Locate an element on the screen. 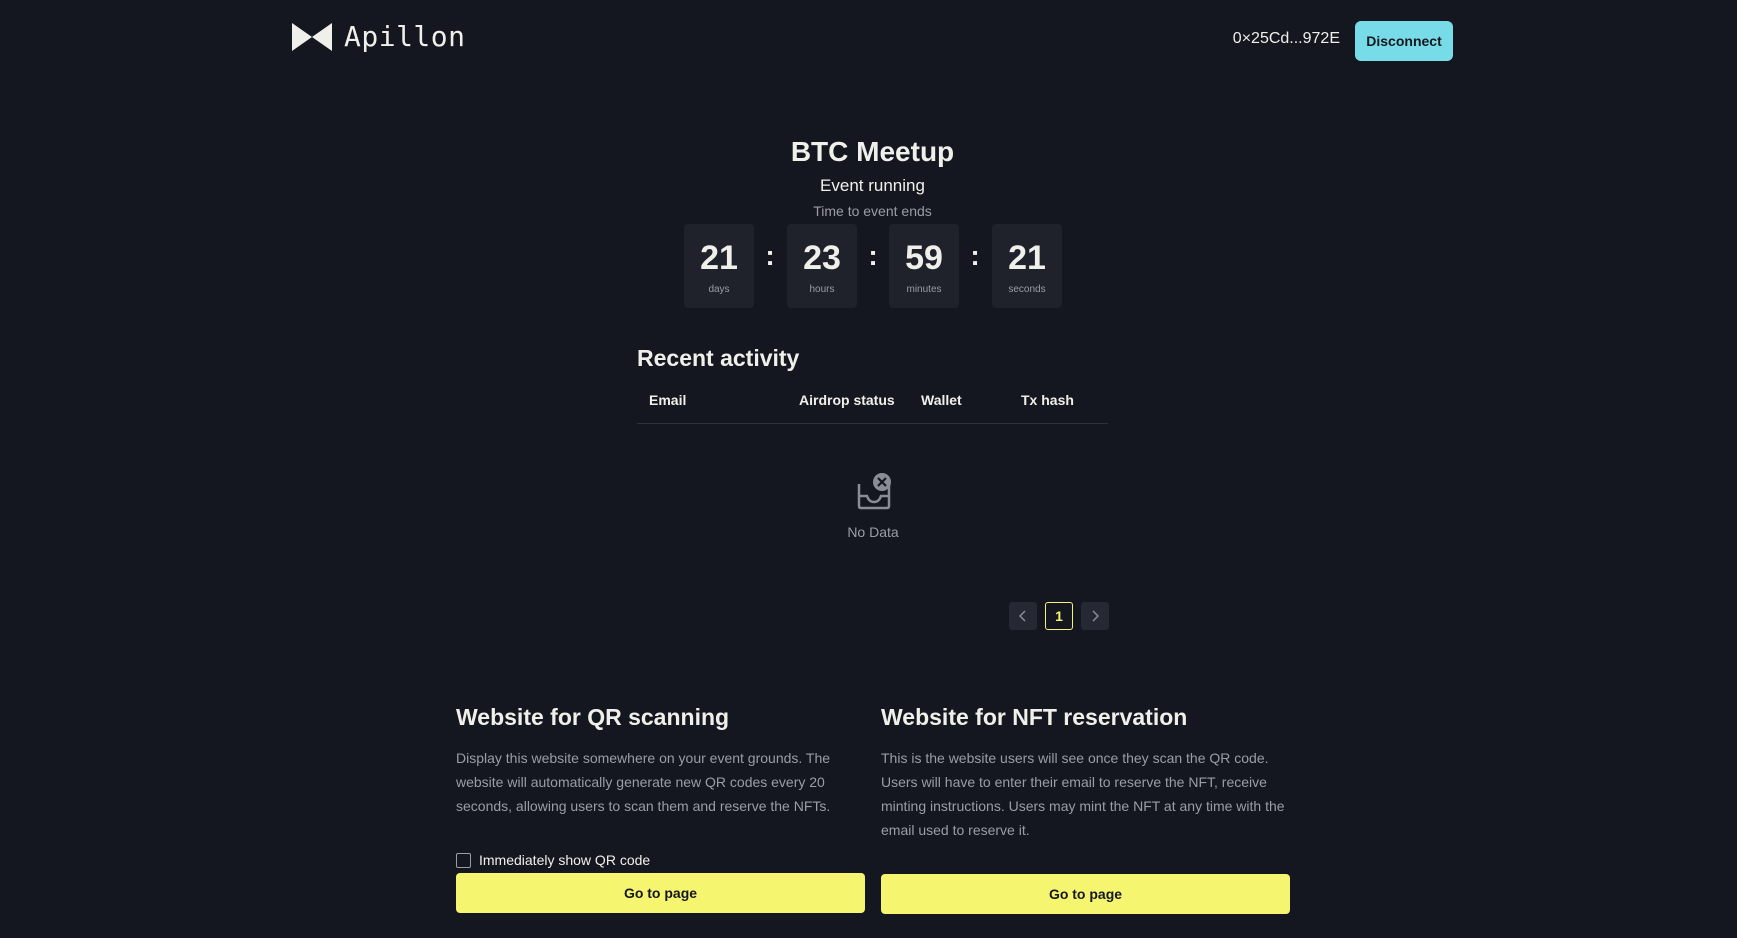 This screenshot has height=938, width=1737. pagination-prev-button is located at coordinates (1023, 616).